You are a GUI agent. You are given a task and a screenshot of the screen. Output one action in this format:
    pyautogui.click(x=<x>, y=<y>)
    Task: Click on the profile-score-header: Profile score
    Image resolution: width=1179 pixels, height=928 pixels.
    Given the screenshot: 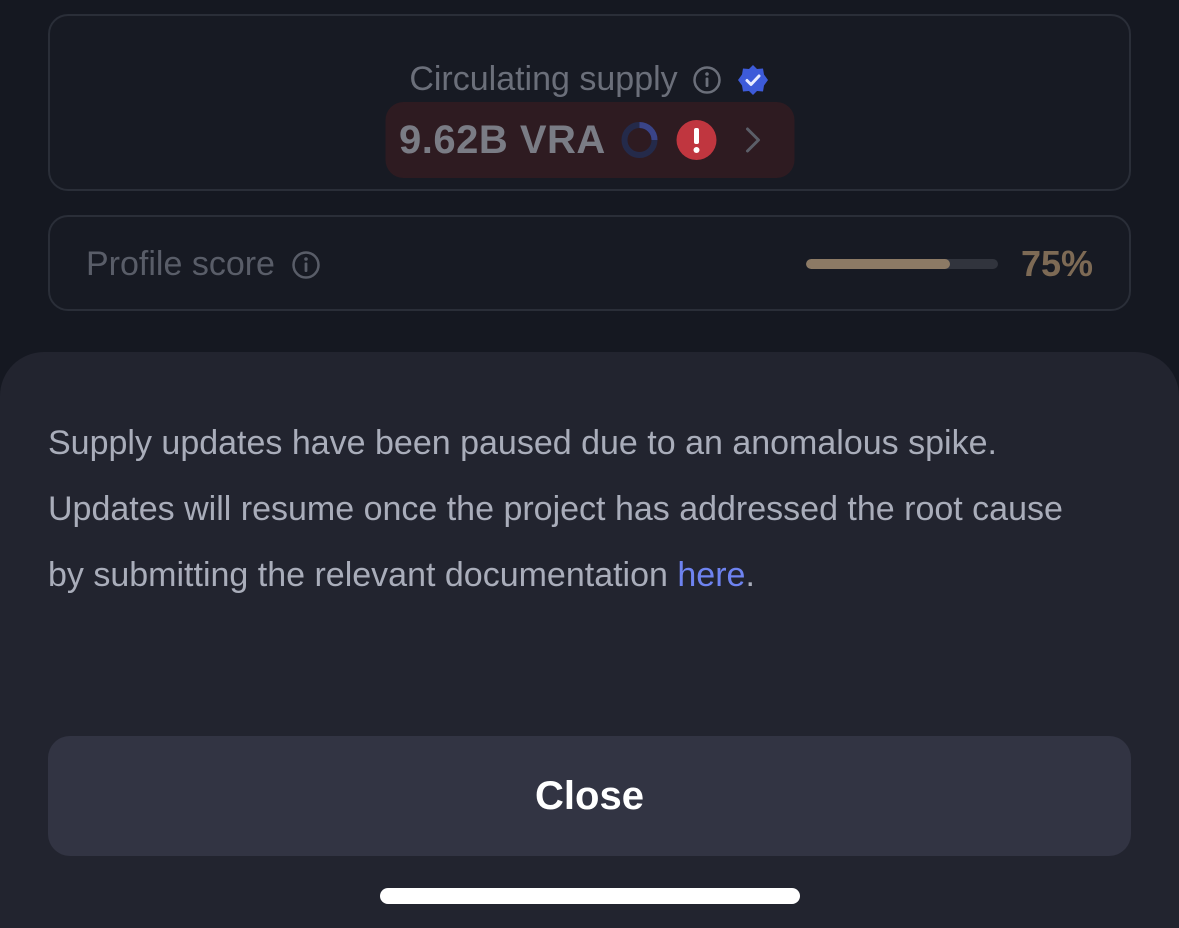 What is the action you would take?
    pyautogui.click(x=203, y=264)
    